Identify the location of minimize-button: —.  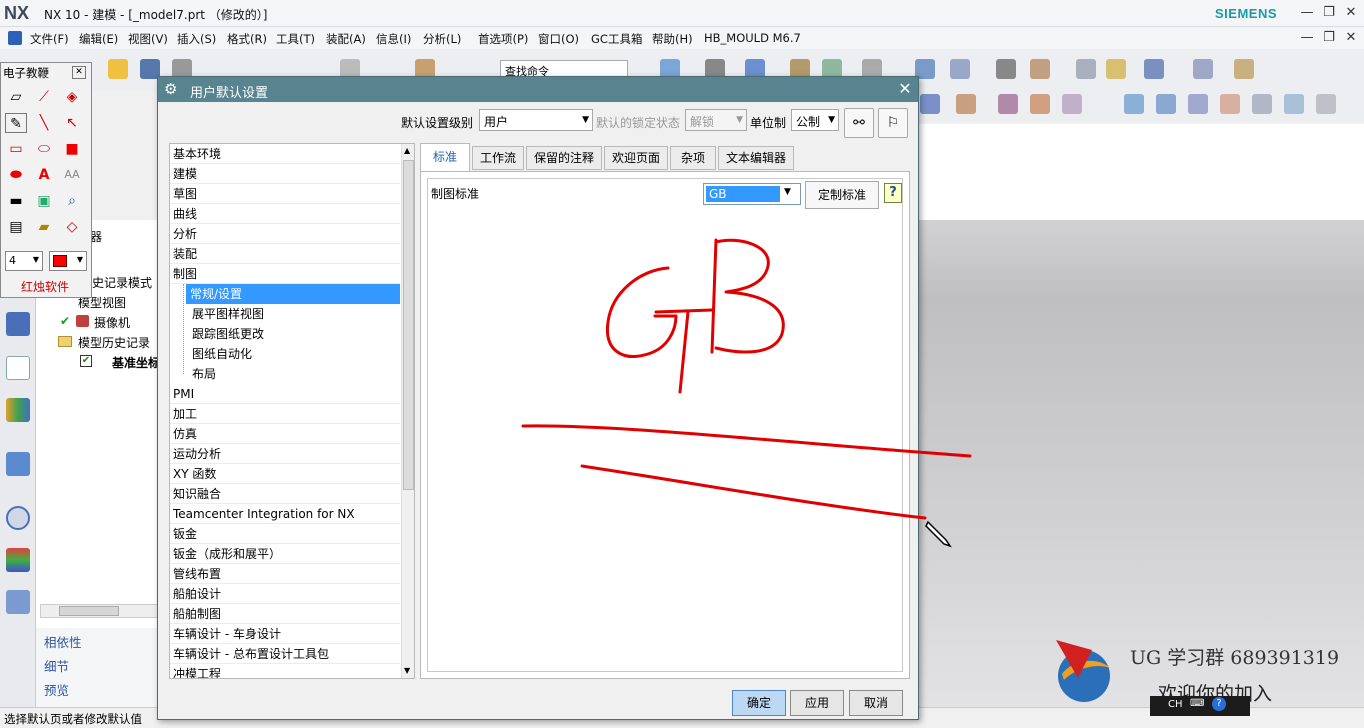
(1307, 13).